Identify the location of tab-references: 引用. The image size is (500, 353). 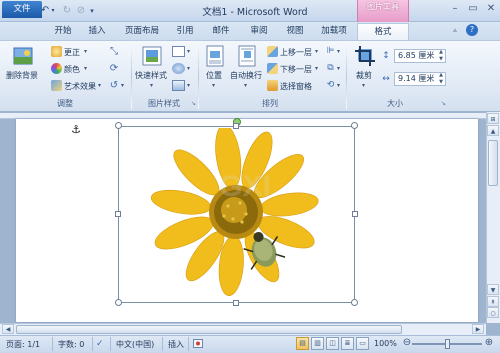
(185, 31).